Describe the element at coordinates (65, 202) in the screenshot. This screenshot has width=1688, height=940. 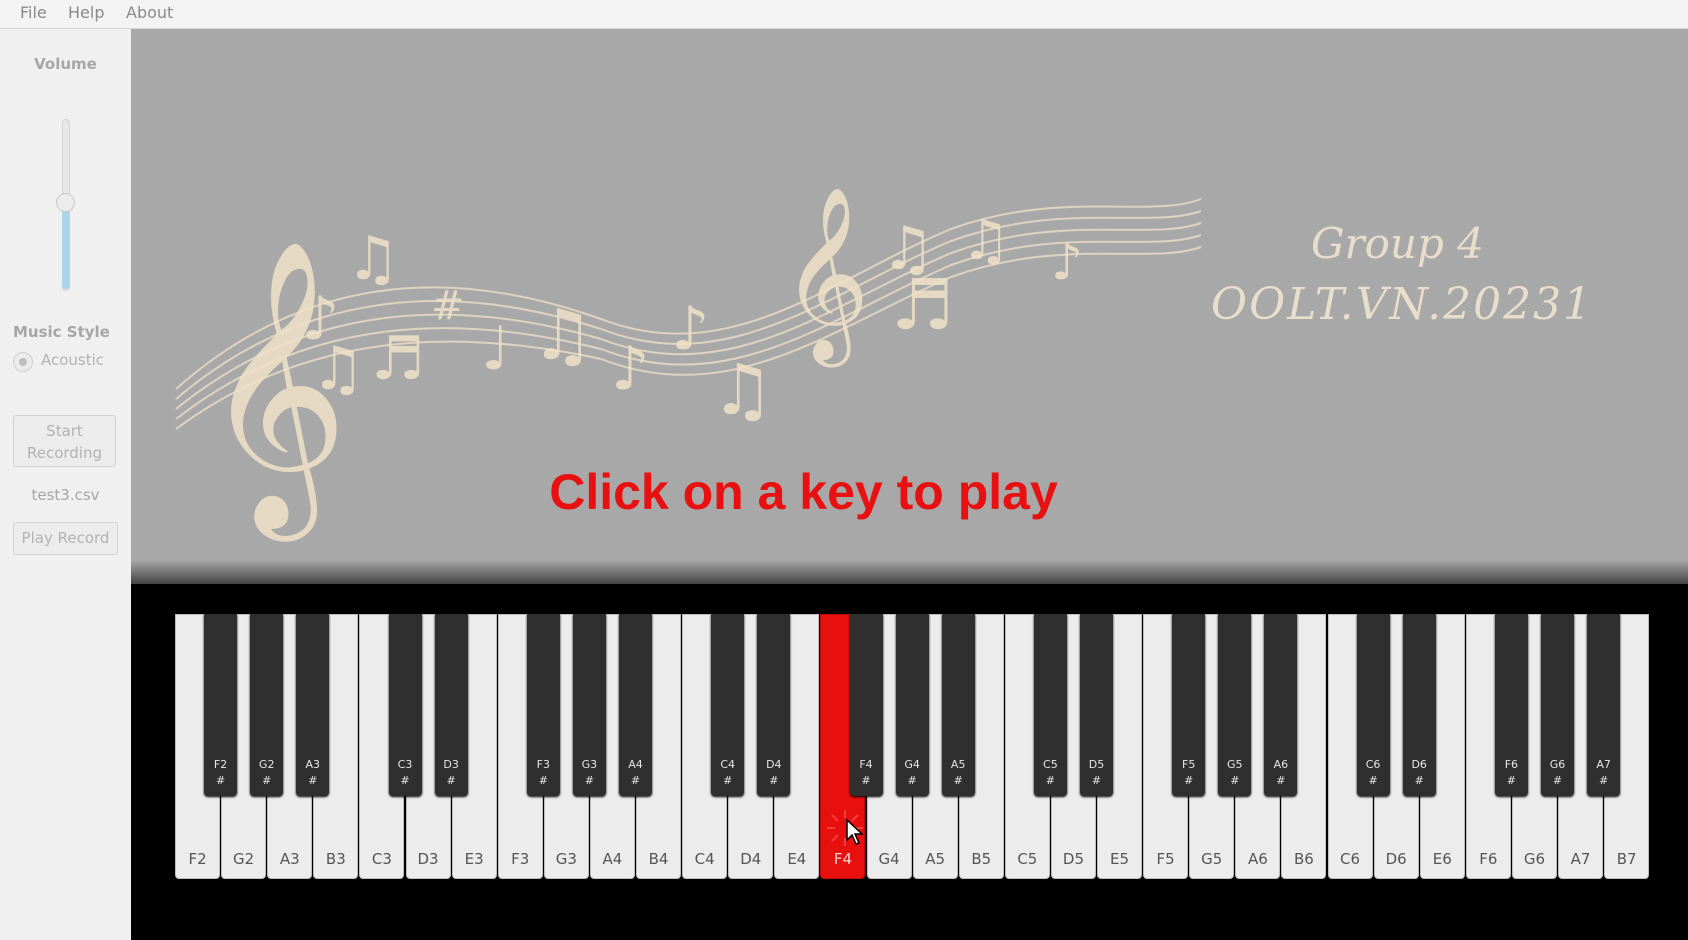
I see `volume-slider-thumb` at that location.